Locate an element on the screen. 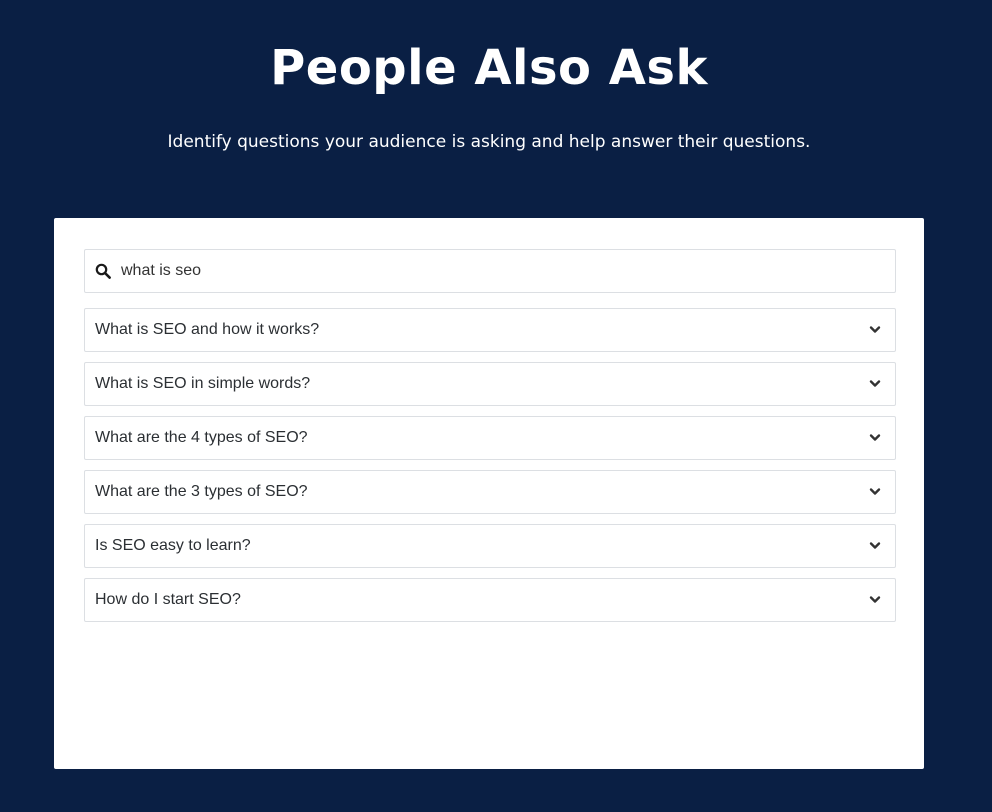  search-box is located at coordinates (490, 271).